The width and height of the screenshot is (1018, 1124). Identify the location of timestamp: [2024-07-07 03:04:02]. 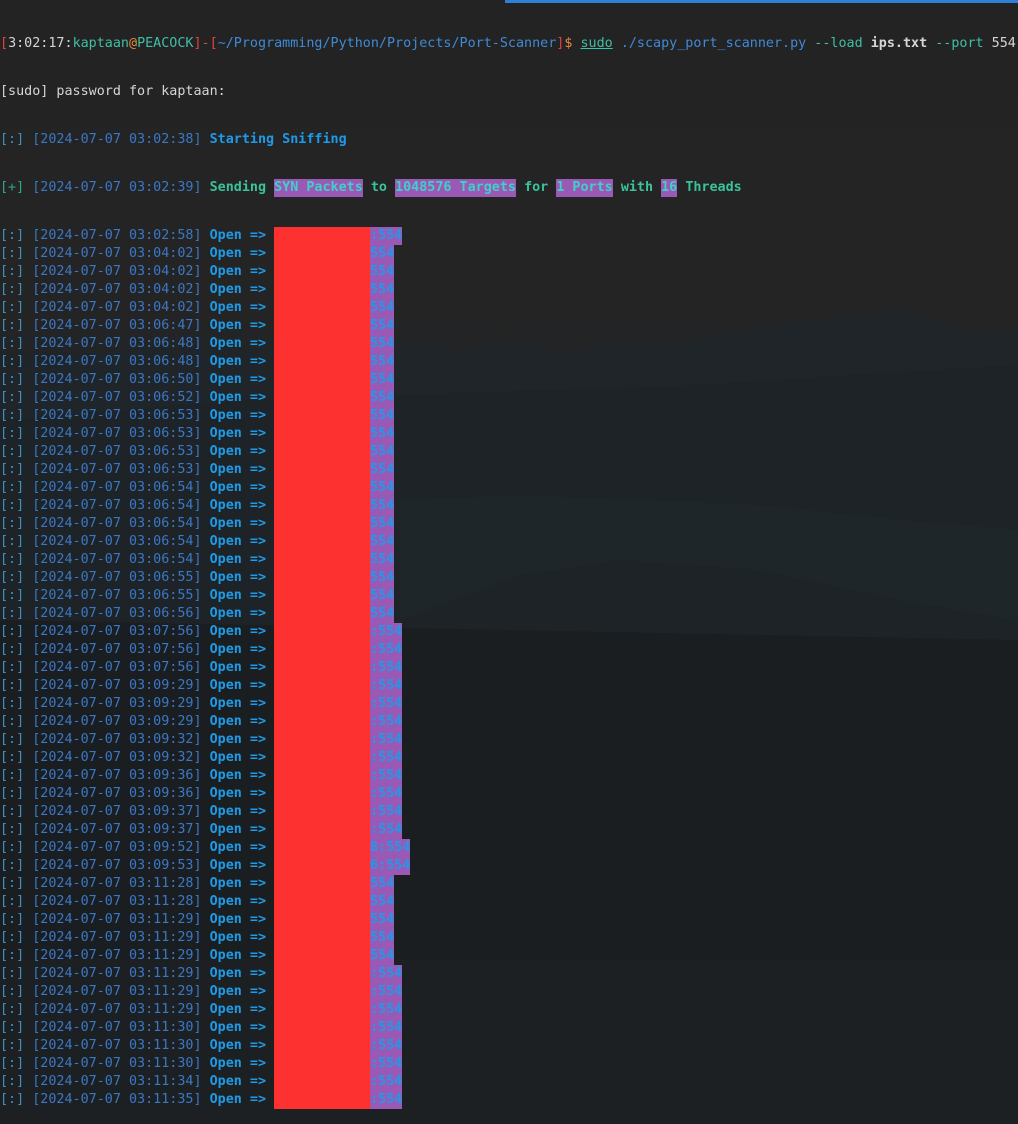
(117, 307).